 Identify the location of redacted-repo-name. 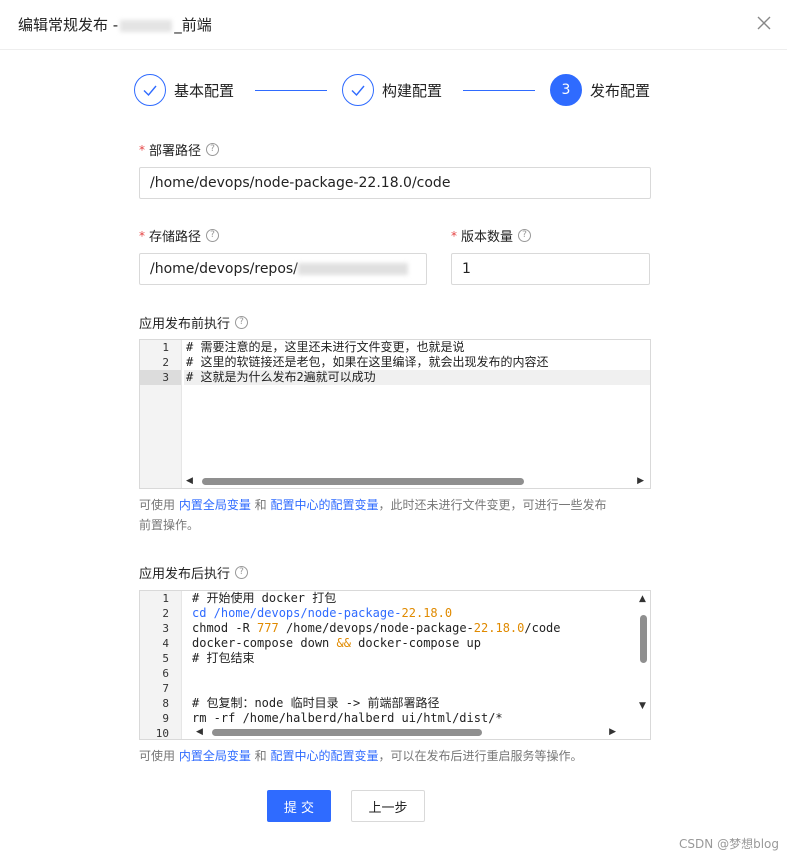
(352, 269).